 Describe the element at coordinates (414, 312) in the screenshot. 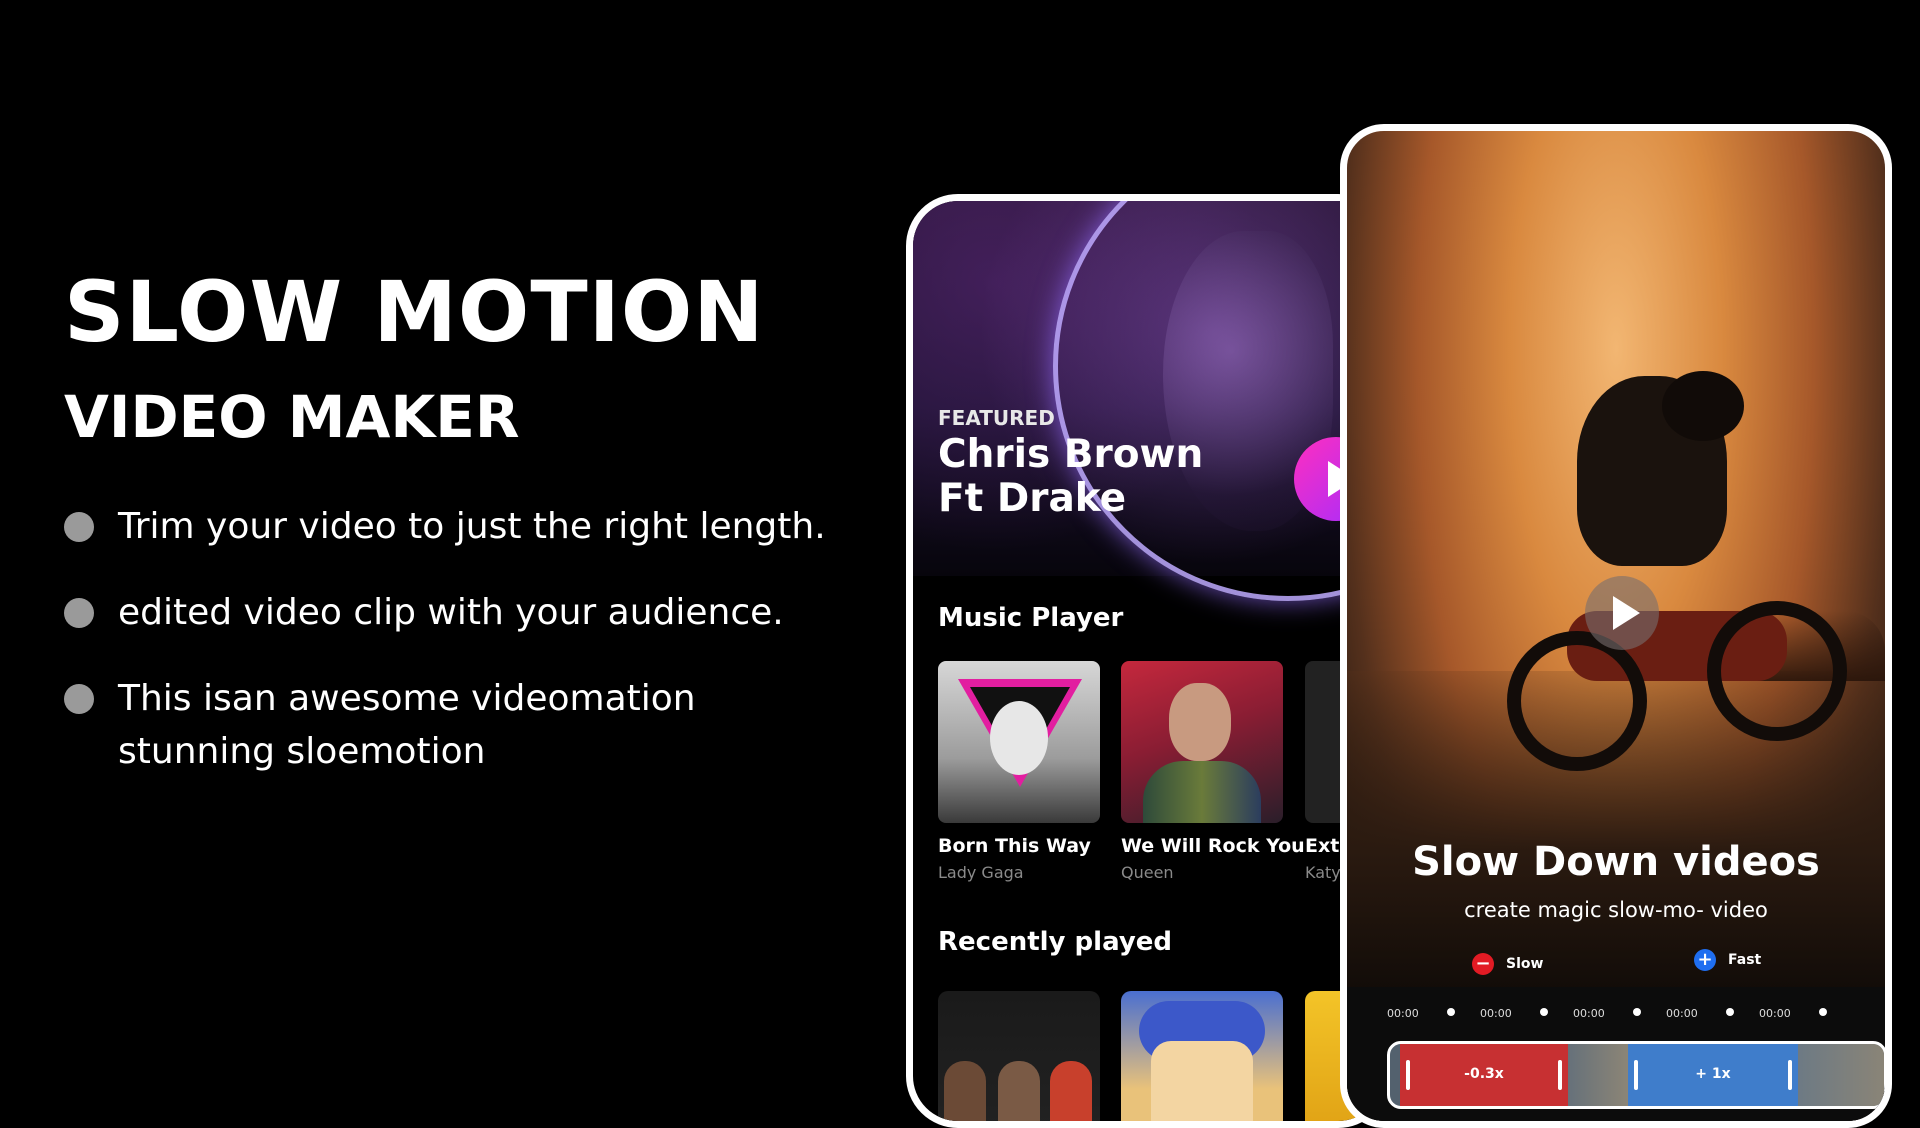

I see `hero-title: SLOW MOTION` at that location.